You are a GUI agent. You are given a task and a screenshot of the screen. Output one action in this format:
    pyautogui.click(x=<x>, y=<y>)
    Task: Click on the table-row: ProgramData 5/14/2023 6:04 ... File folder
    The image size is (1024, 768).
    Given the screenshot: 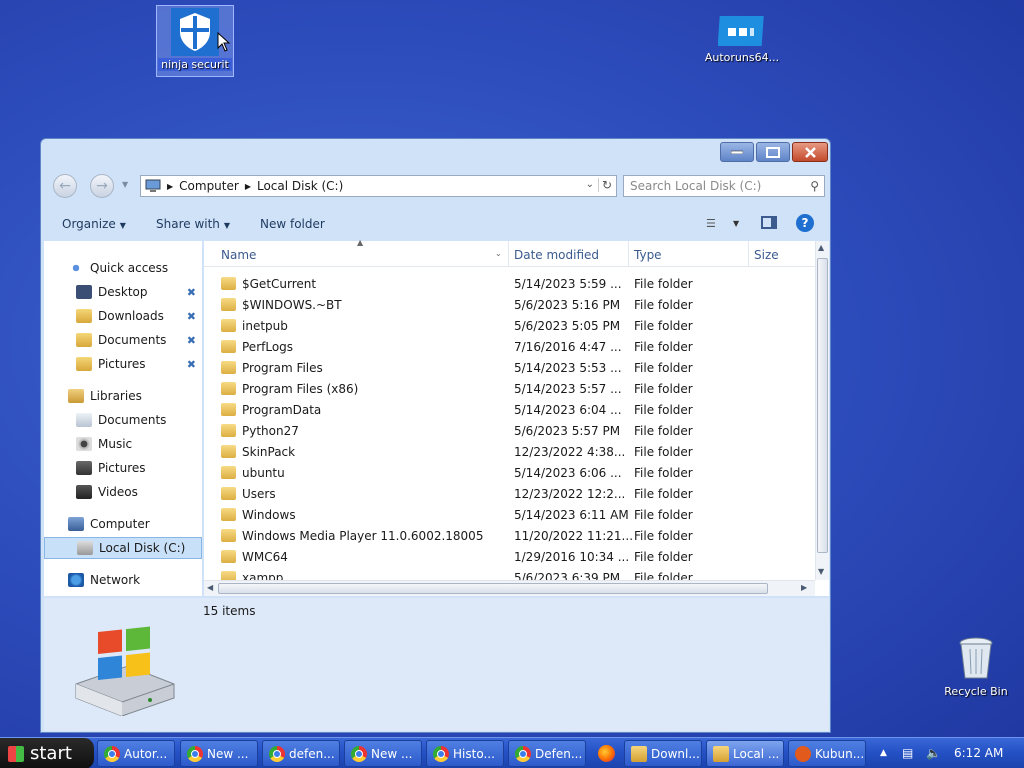 What is the action you would take?
    pyautogui.click(x=509, y=410)
    